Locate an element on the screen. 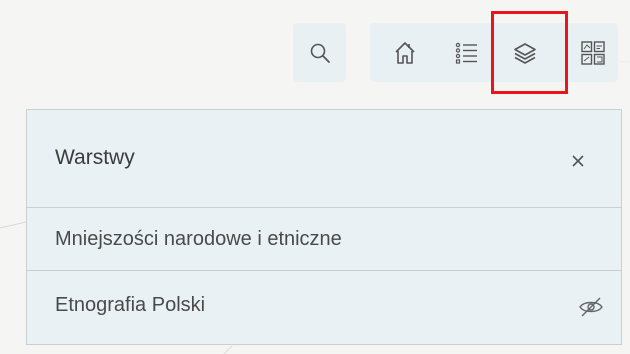  home-icon is located at coordinates (405, 52).